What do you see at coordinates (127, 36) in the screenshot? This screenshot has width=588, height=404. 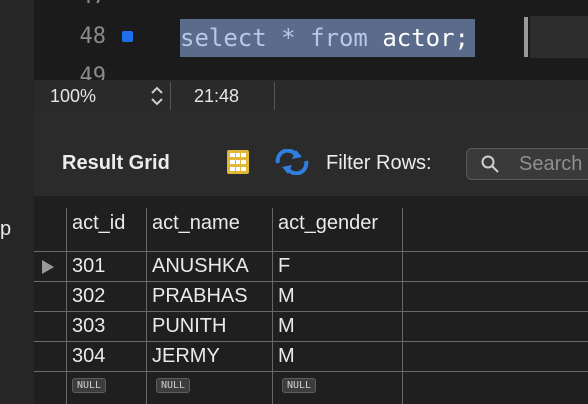 I see `statement-marker-icon` at bounding box center [127, 36].